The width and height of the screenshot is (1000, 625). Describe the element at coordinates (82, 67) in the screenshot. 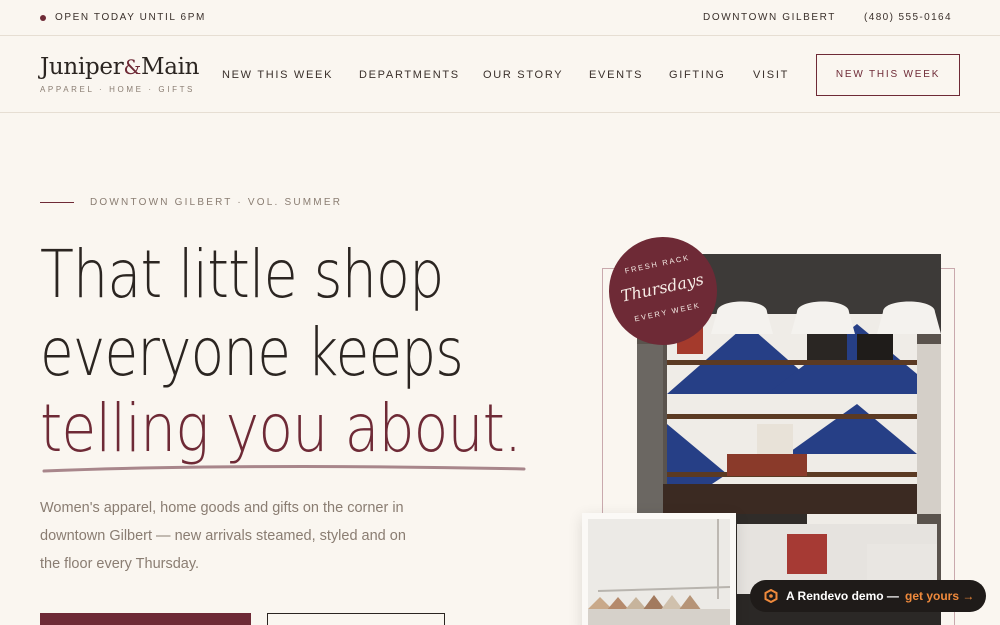

I see `brand-name-part1: Juniper` at that location.